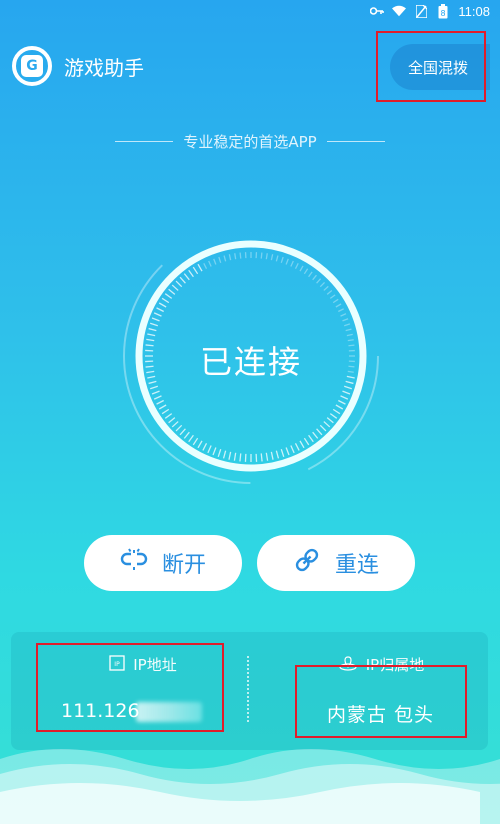 The height and width of the screenshot is (824, 500). I want to click on ip-address-label: IP地址, so click(155, 665).